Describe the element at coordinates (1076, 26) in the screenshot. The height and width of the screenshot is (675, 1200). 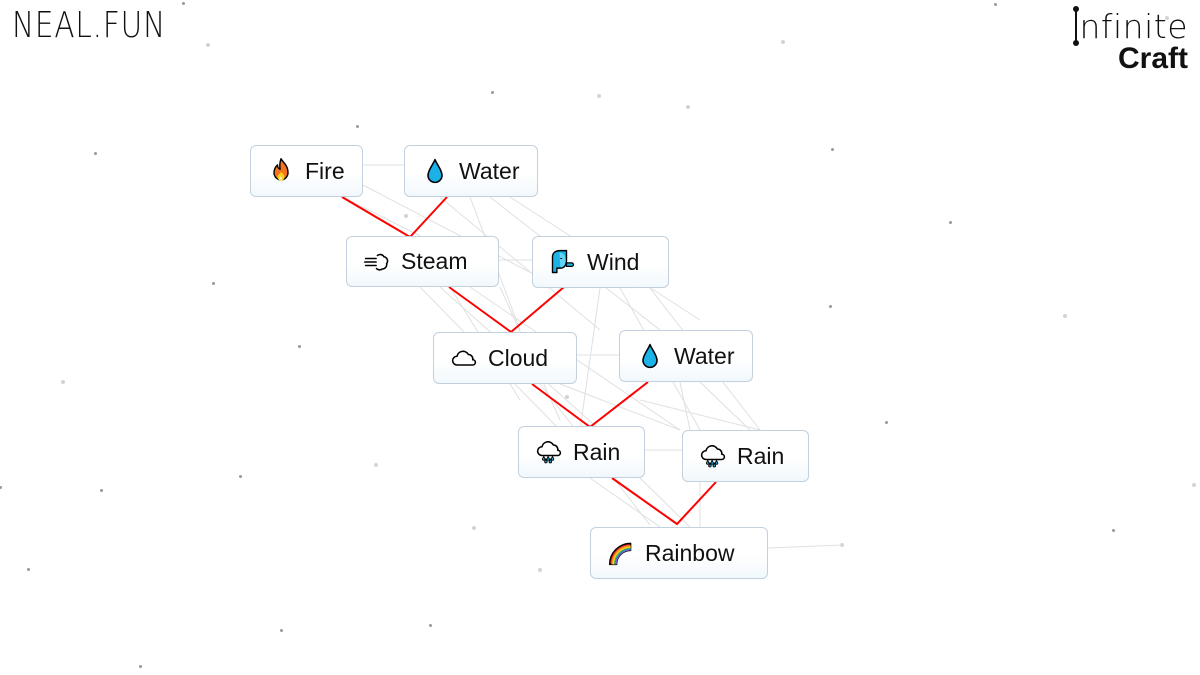
I see `text-cursor-icon` at that location.